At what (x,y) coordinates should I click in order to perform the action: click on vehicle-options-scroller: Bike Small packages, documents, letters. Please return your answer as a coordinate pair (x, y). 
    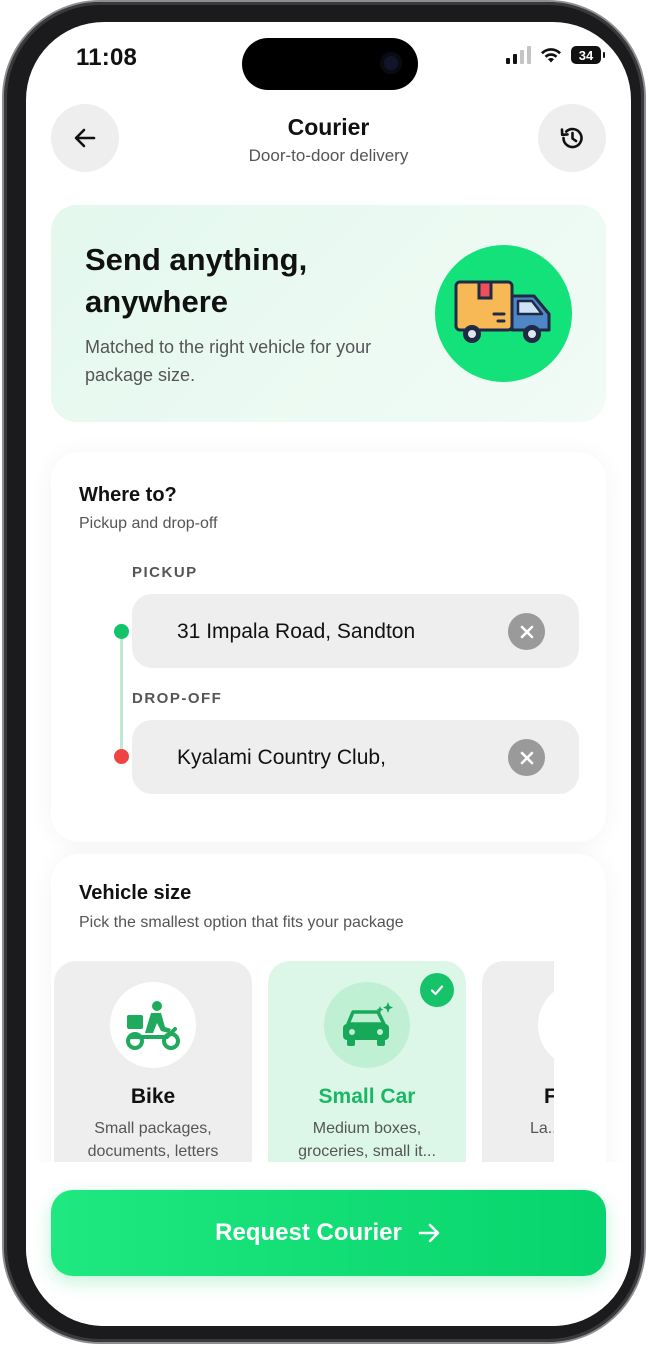
    Looking at the image, I should click on (304, 1067).